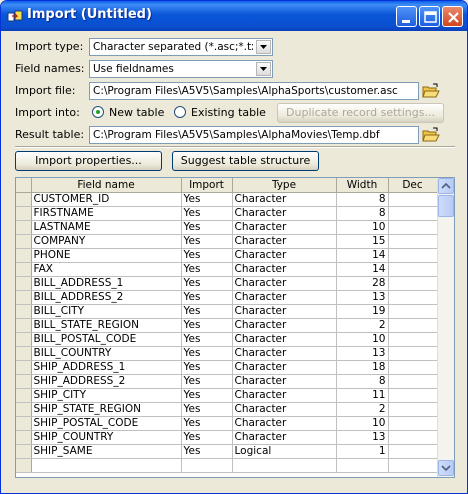 The image size is (468, 494). Describe the element at coordinates (446, 468) in the screenshot. I see `scroll-down-button` at that location.